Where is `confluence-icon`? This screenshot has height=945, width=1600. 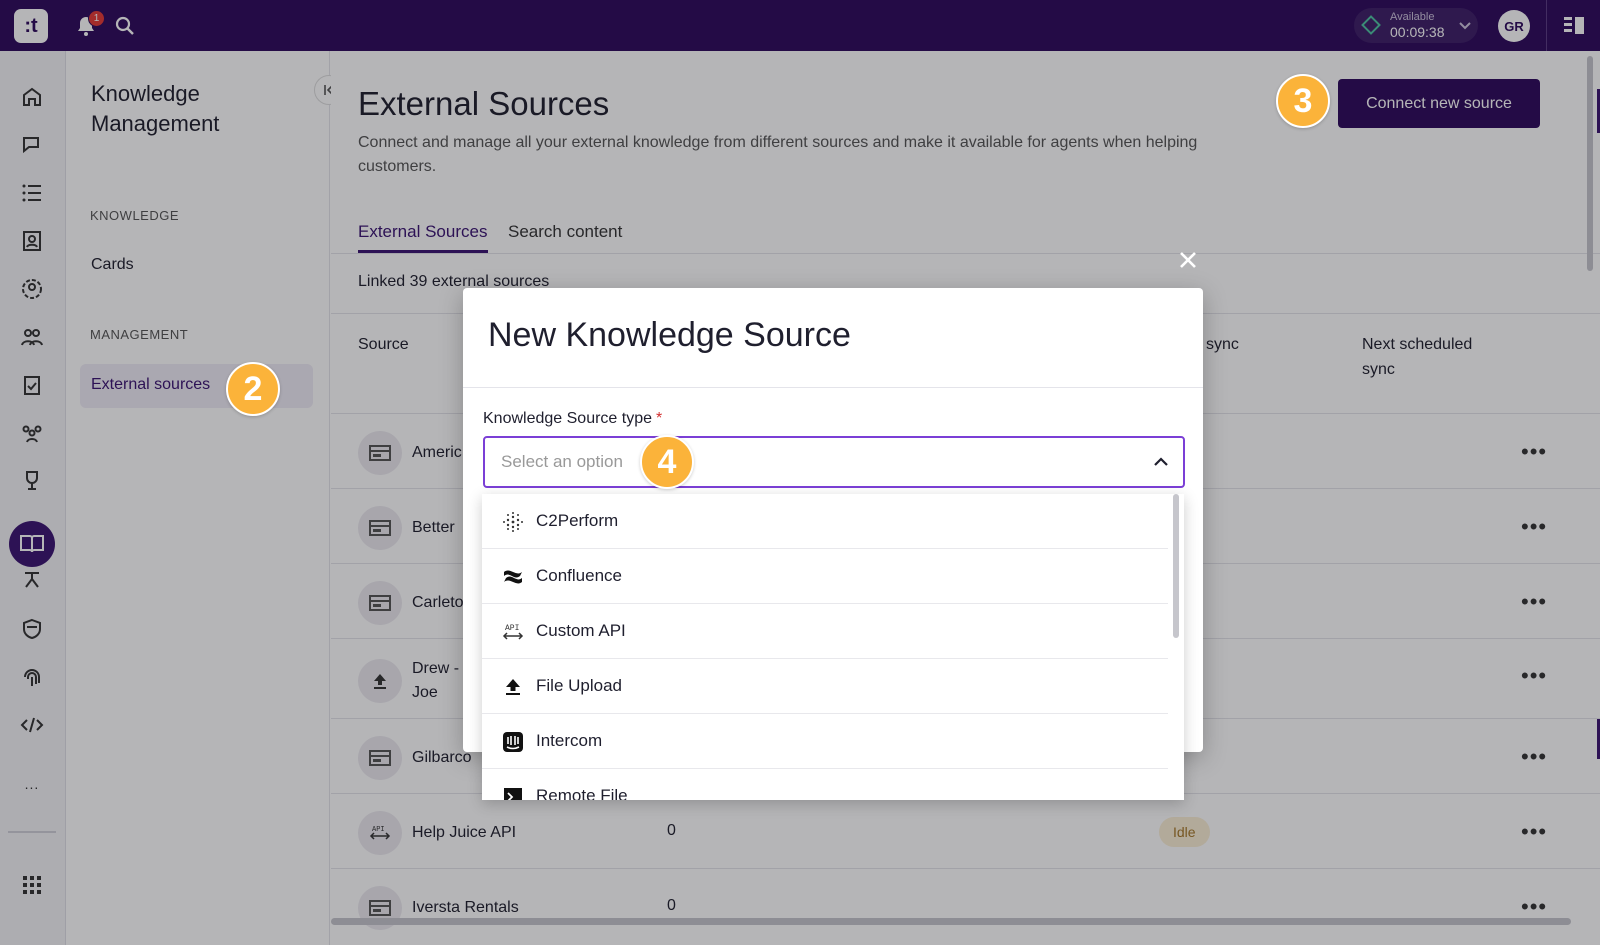
confluence-icon is located at coordinates (513, 577).